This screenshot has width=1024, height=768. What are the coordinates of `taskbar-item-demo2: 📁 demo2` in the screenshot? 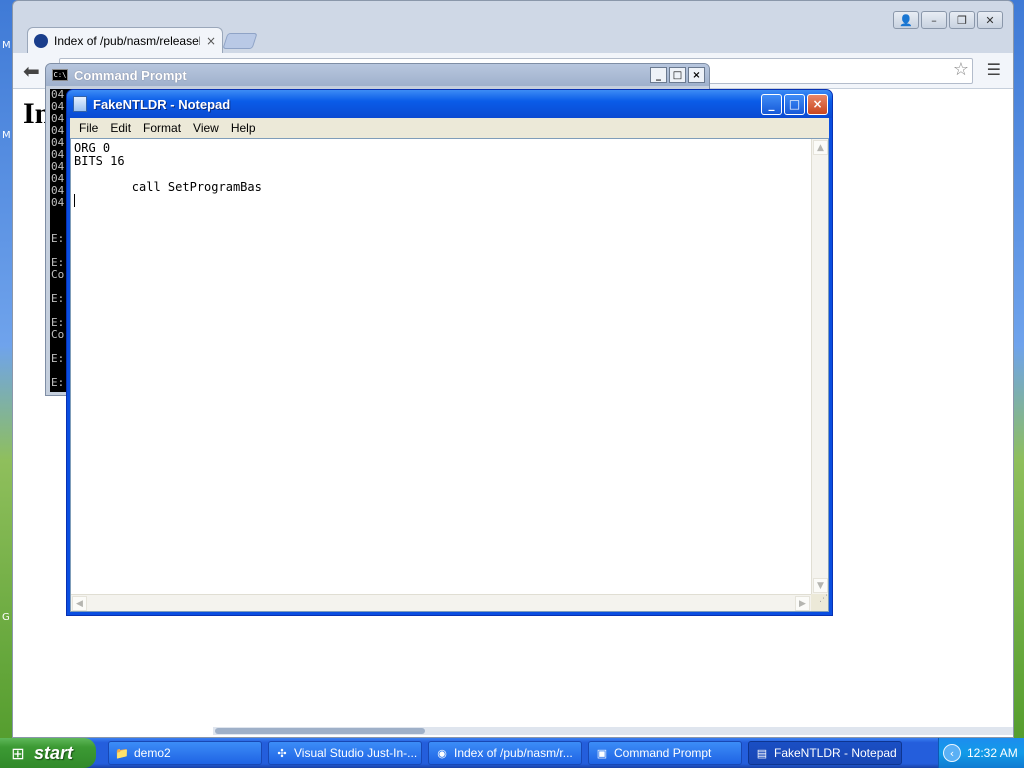 It's located at (185, 753).